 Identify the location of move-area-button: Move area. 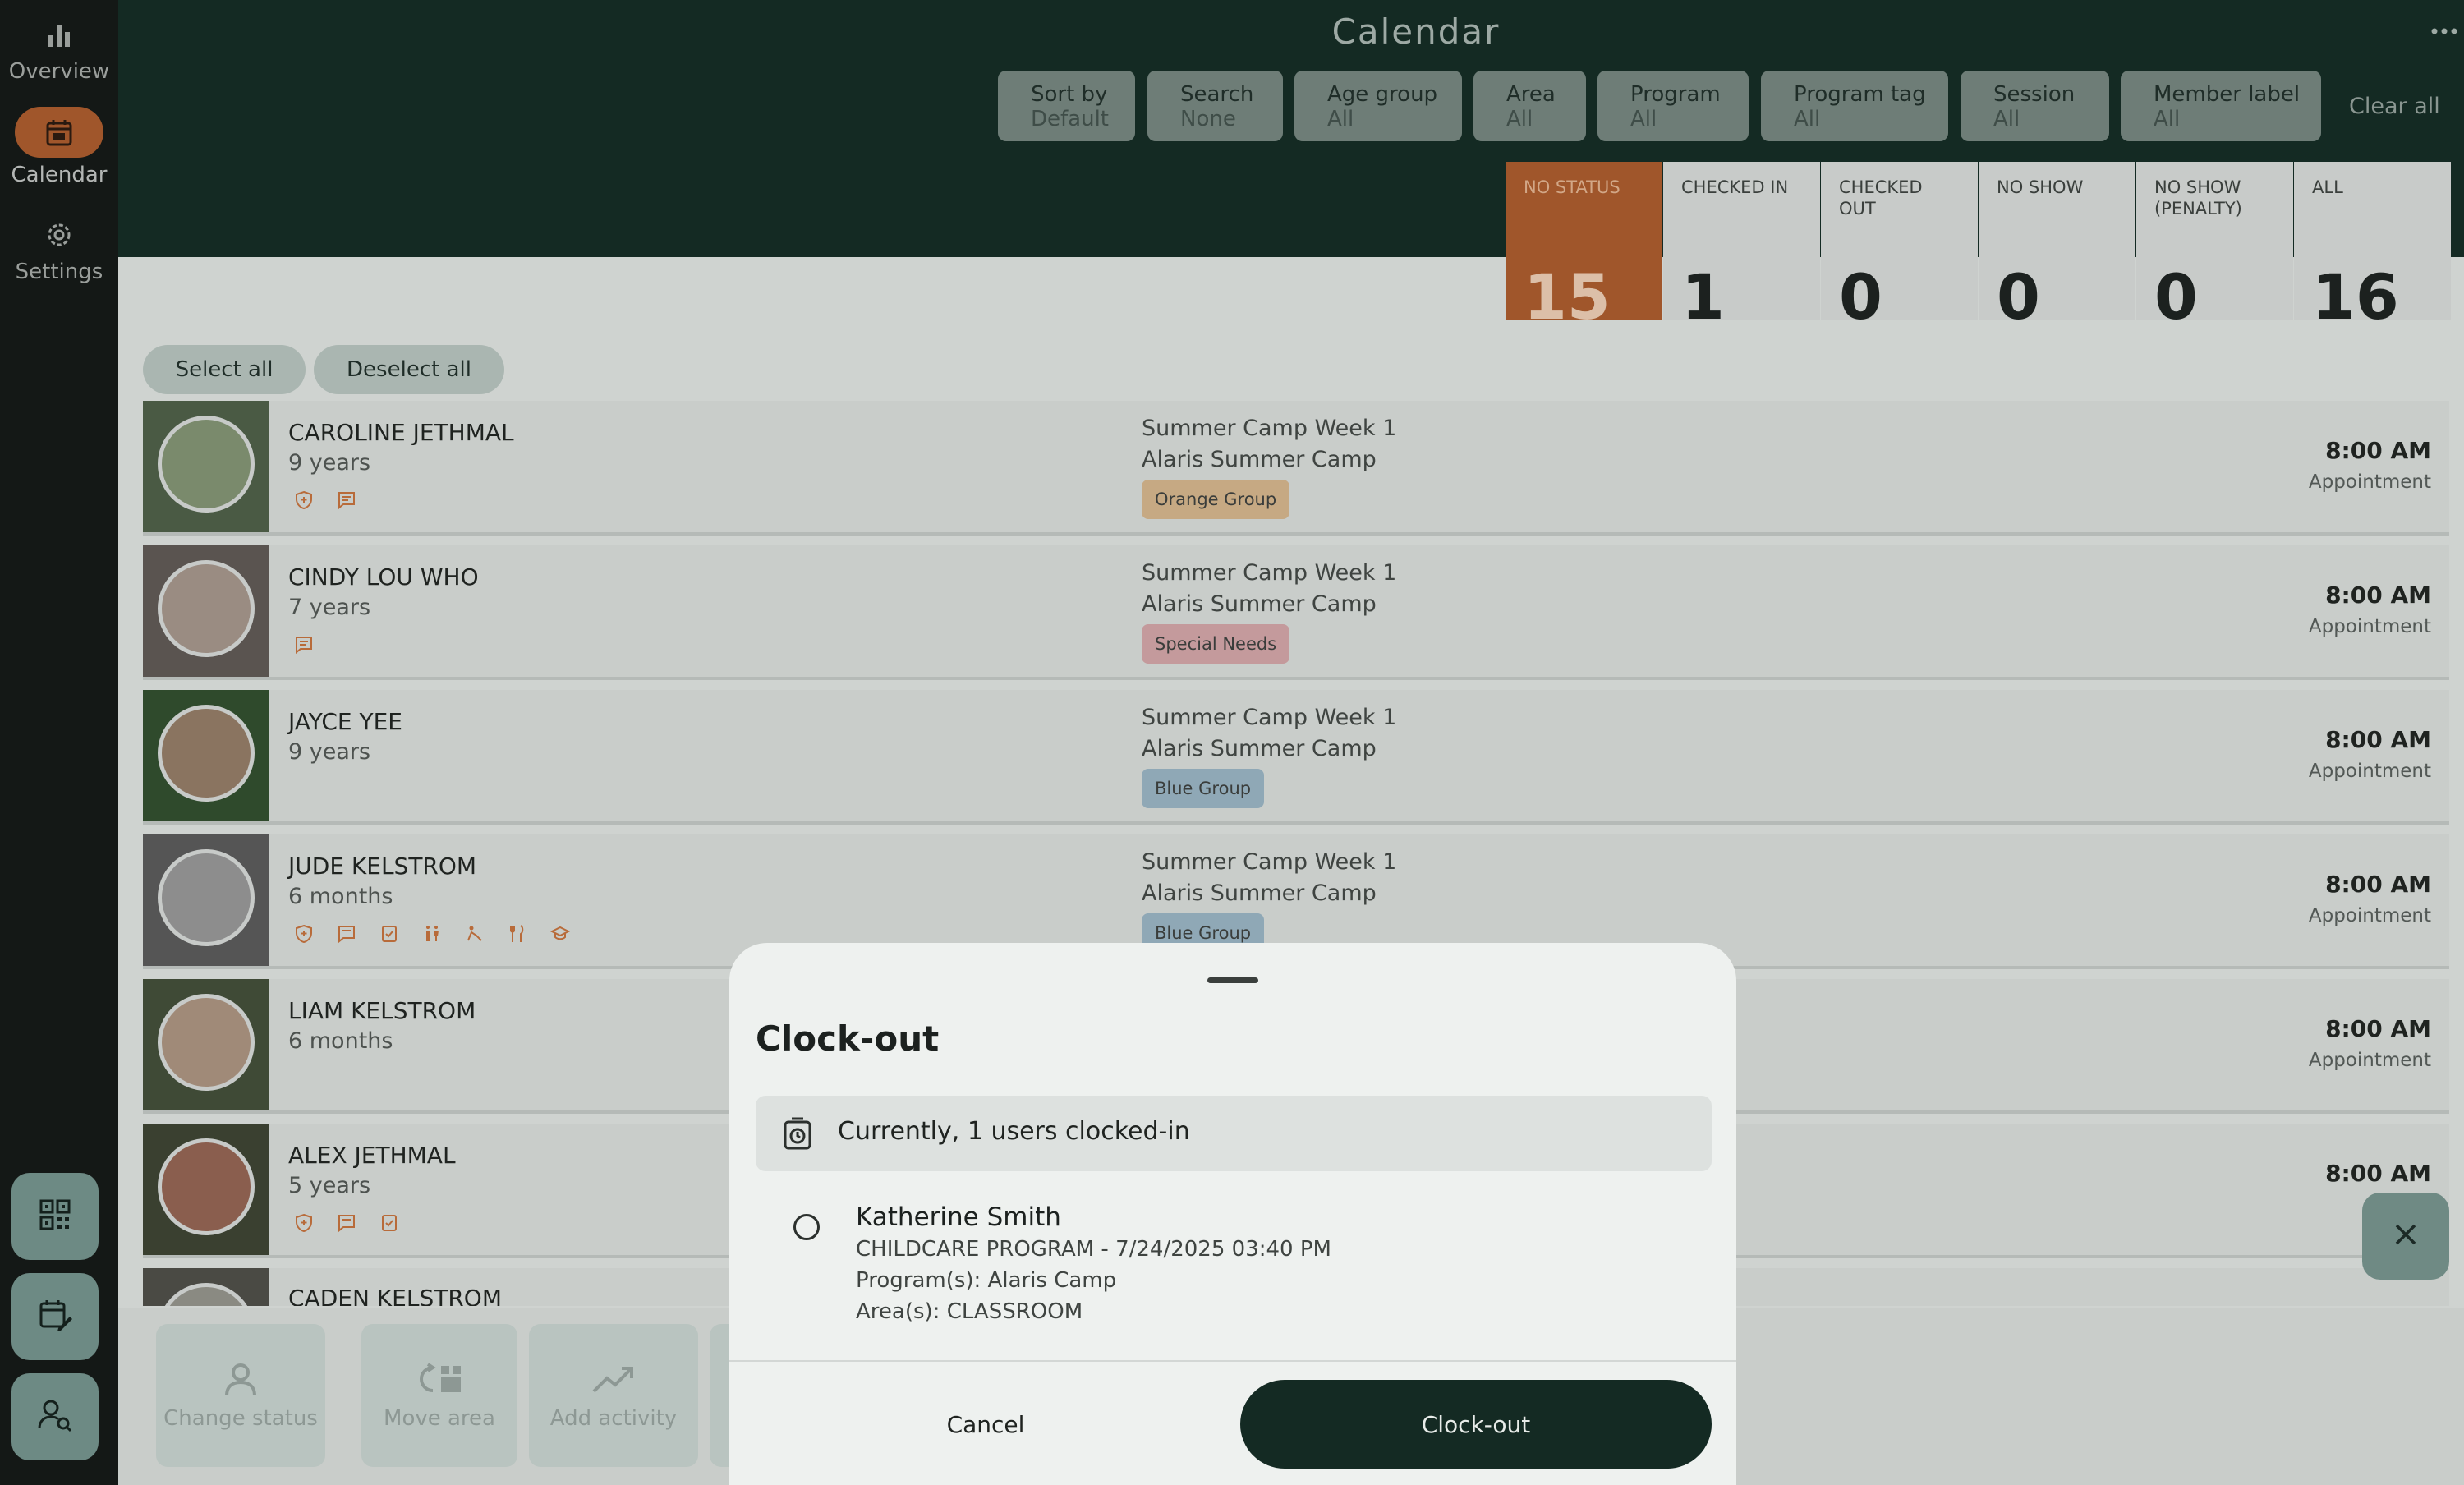
(439, 1395).